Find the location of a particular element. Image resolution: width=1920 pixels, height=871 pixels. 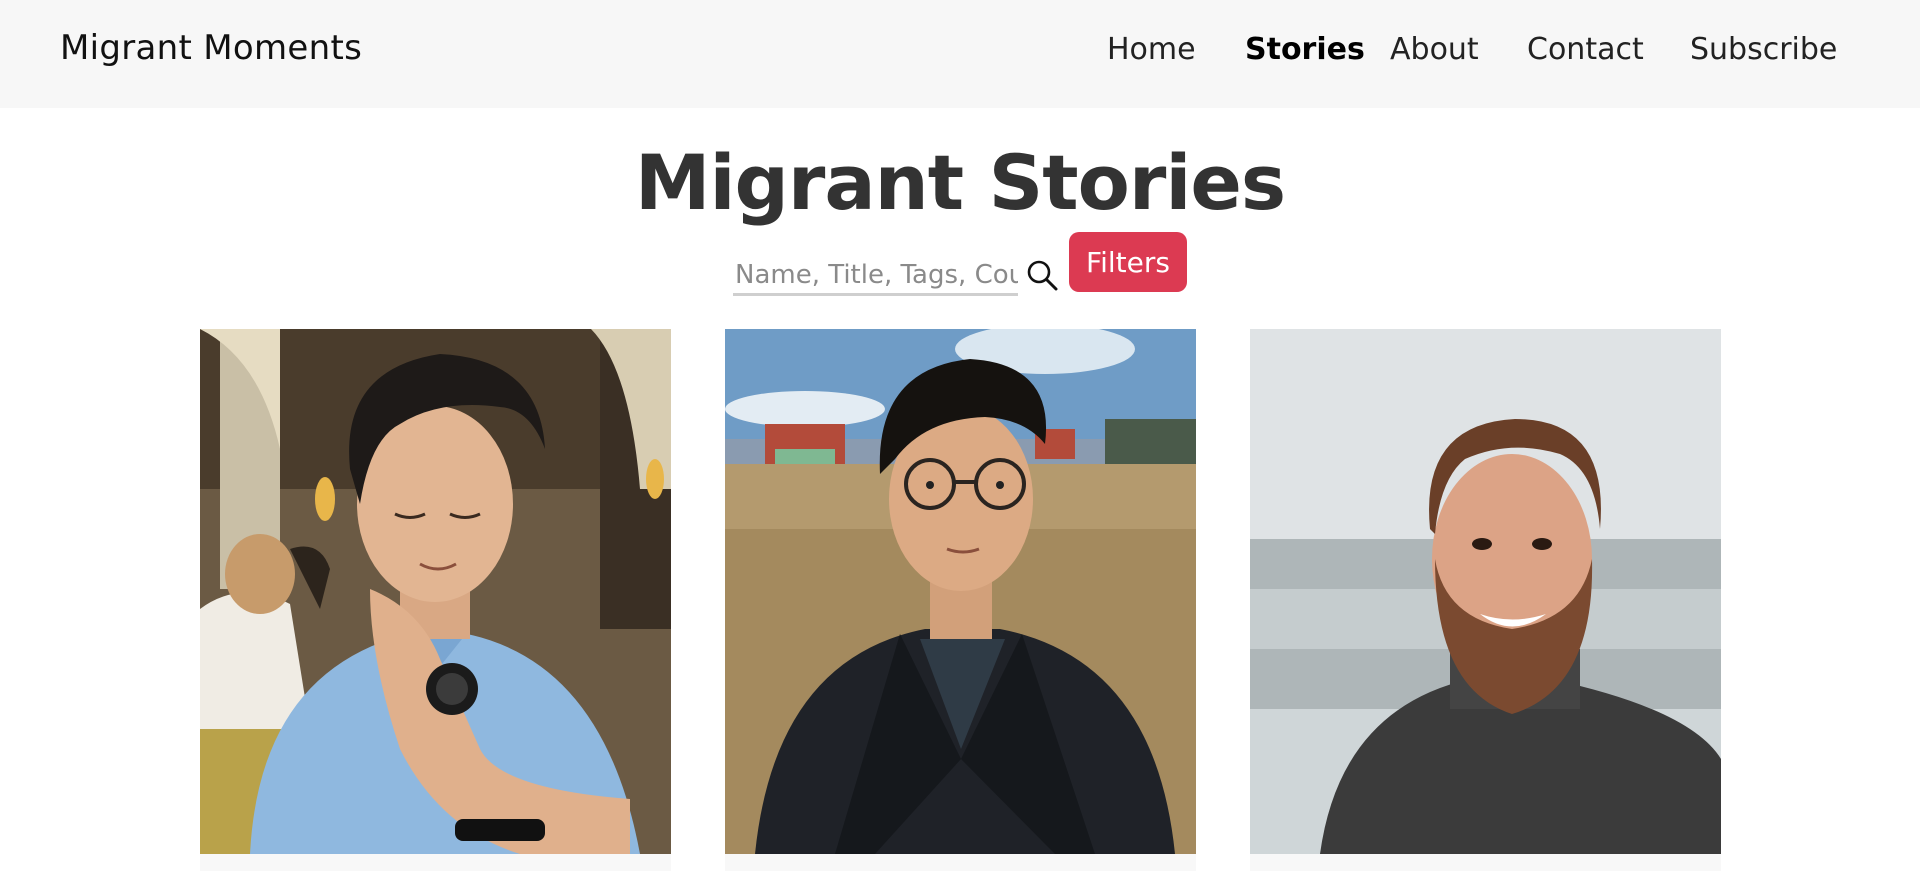

nav-link-about: About is located at coordinates (1434, 49).